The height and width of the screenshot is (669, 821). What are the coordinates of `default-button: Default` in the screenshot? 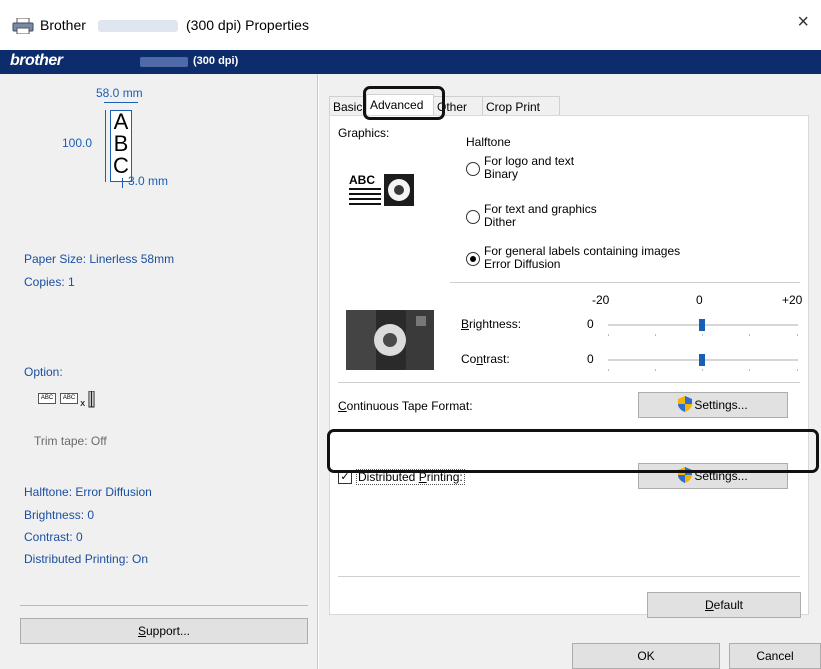 It's located at (724, 605).